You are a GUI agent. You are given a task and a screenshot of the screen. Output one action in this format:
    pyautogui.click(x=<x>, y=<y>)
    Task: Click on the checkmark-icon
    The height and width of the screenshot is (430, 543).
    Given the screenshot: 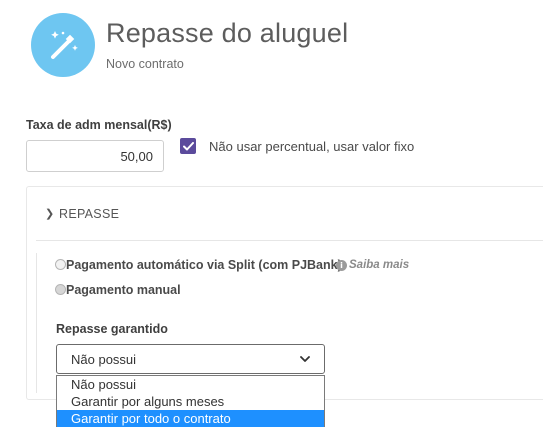 What is the action you would take?
    pyautogui.click(x=188, y=145)
    